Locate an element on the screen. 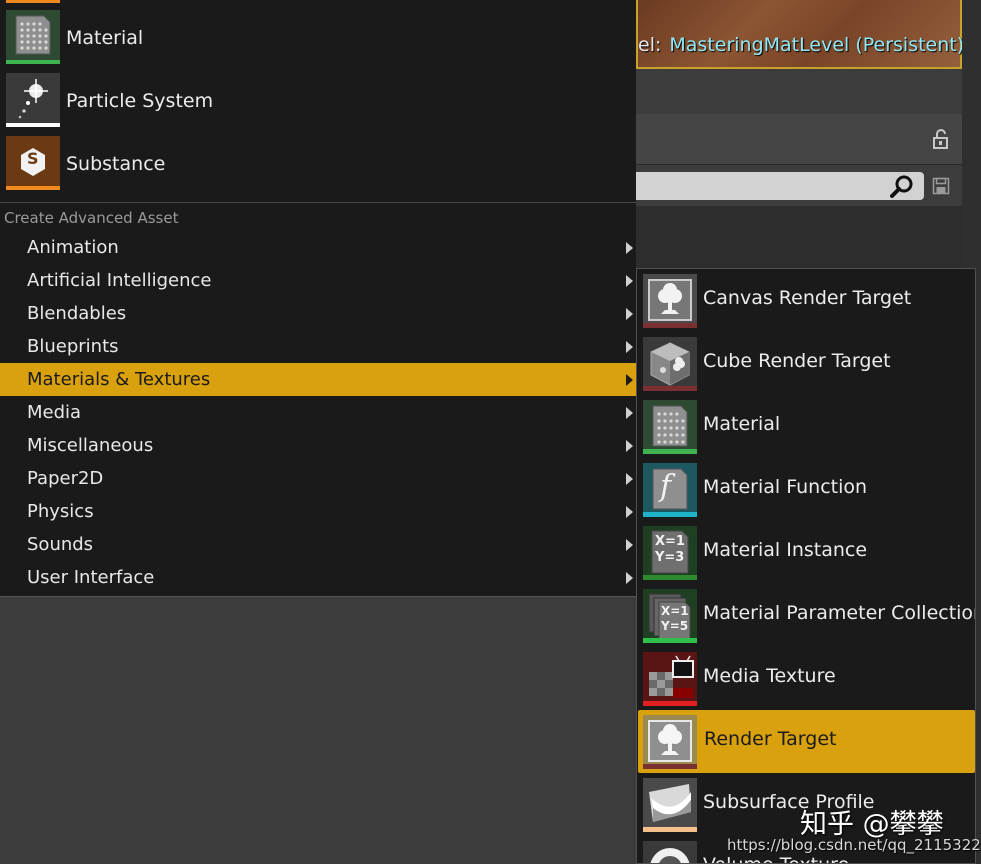 This screenshot has width=981, height=864. menu-item-label: Particle System is located at coordinates (140, 101).